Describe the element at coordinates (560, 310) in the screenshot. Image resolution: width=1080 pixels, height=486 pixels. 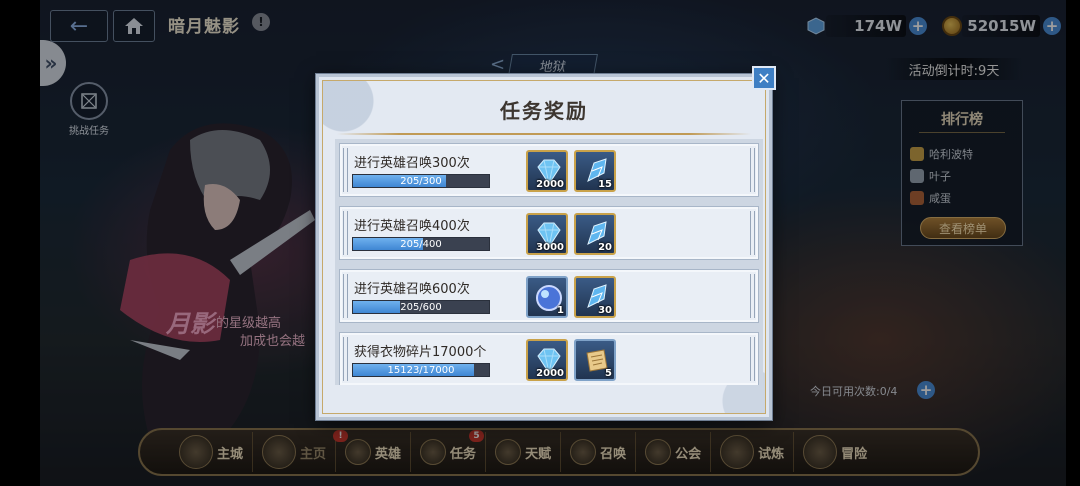
I see `reward-qty: 1` at that location.